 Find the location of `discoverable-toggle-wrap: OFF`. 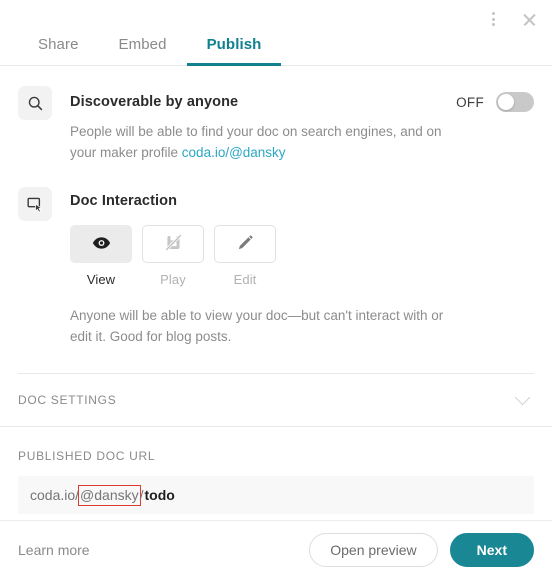

discoverable-toggle-wrap: OFF is located at coordinates (495, 102).